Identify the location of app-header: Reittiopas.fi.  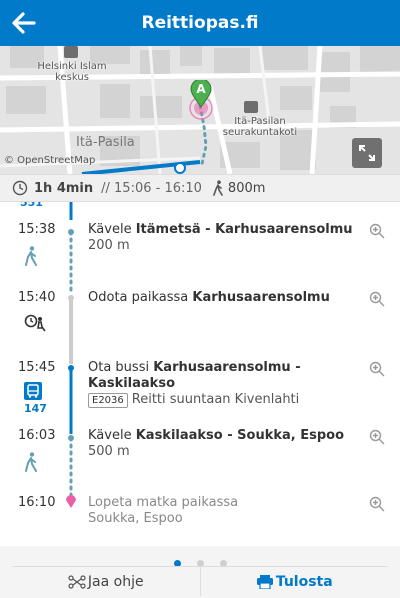
(200, 23).